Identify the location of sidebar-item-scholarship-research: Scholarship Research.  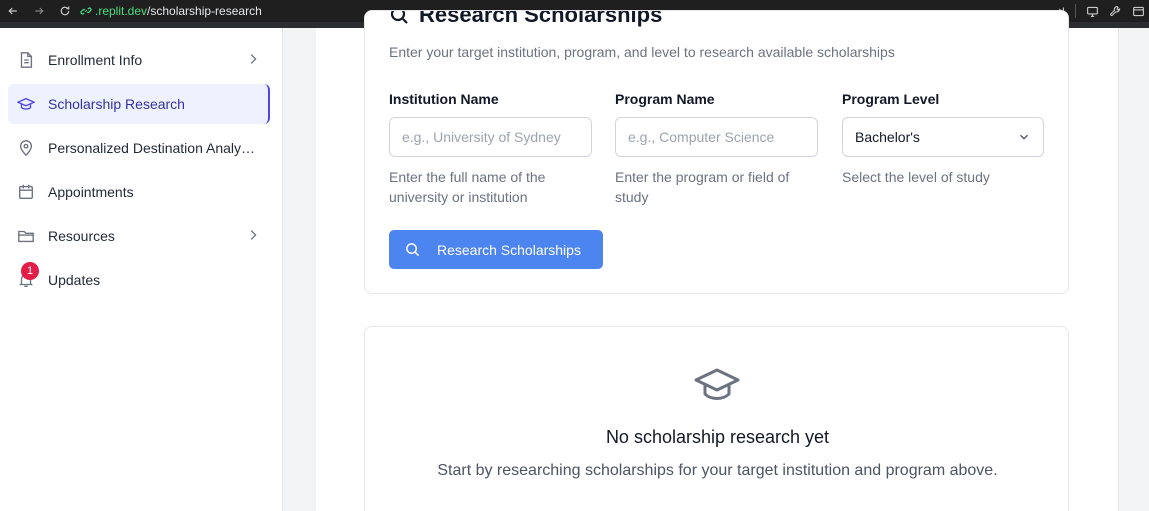
(139, 104).